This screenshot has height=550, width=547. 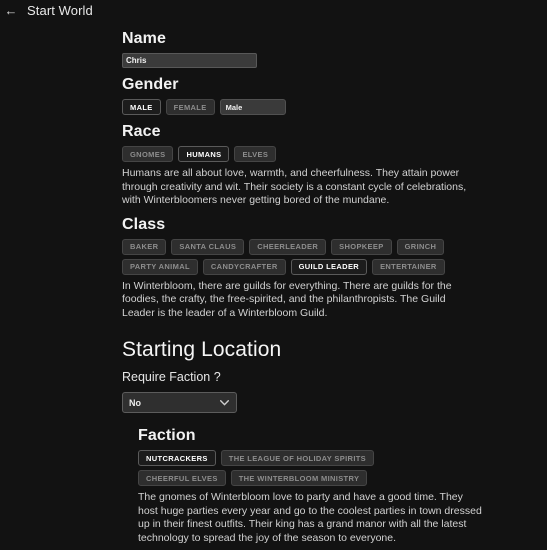 I want to click on class-option-grinch: GRINCH, so click(x=420, y=246).